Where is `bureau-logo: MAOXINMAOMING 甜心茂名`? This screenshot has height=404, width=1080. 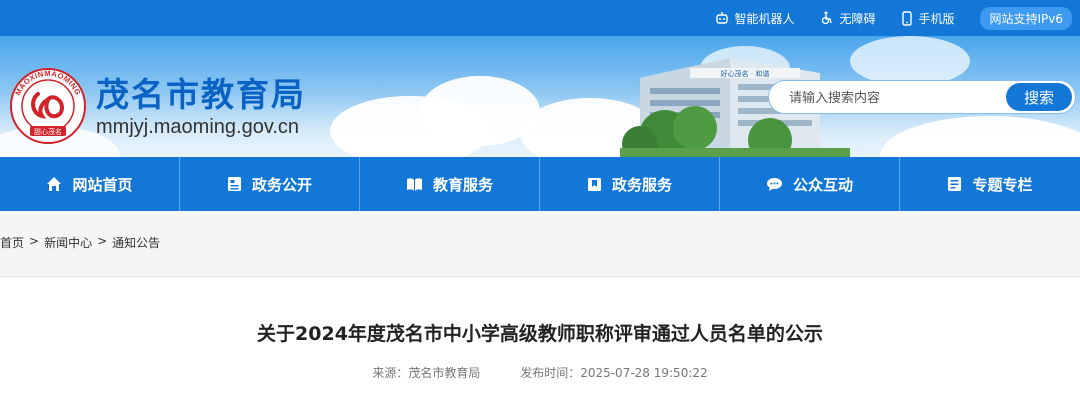 bureau-logo: MAOXINMAOMING 甜心茂名 is located at coordinates (48, 106).